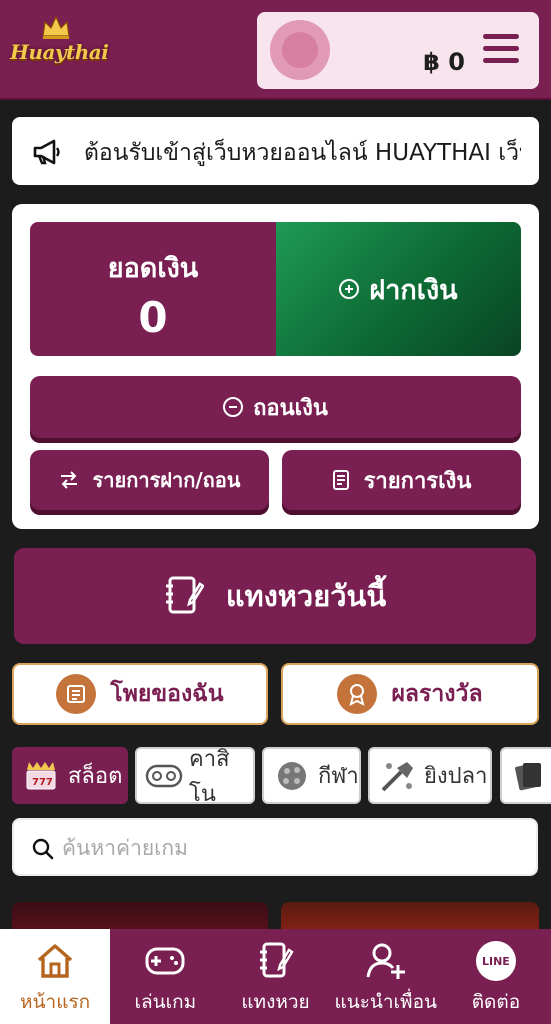 Image resolution: width=551 pixels, height=1024 pixels. I want to click on statement-button: รายการเงิน, so click(401, 480).